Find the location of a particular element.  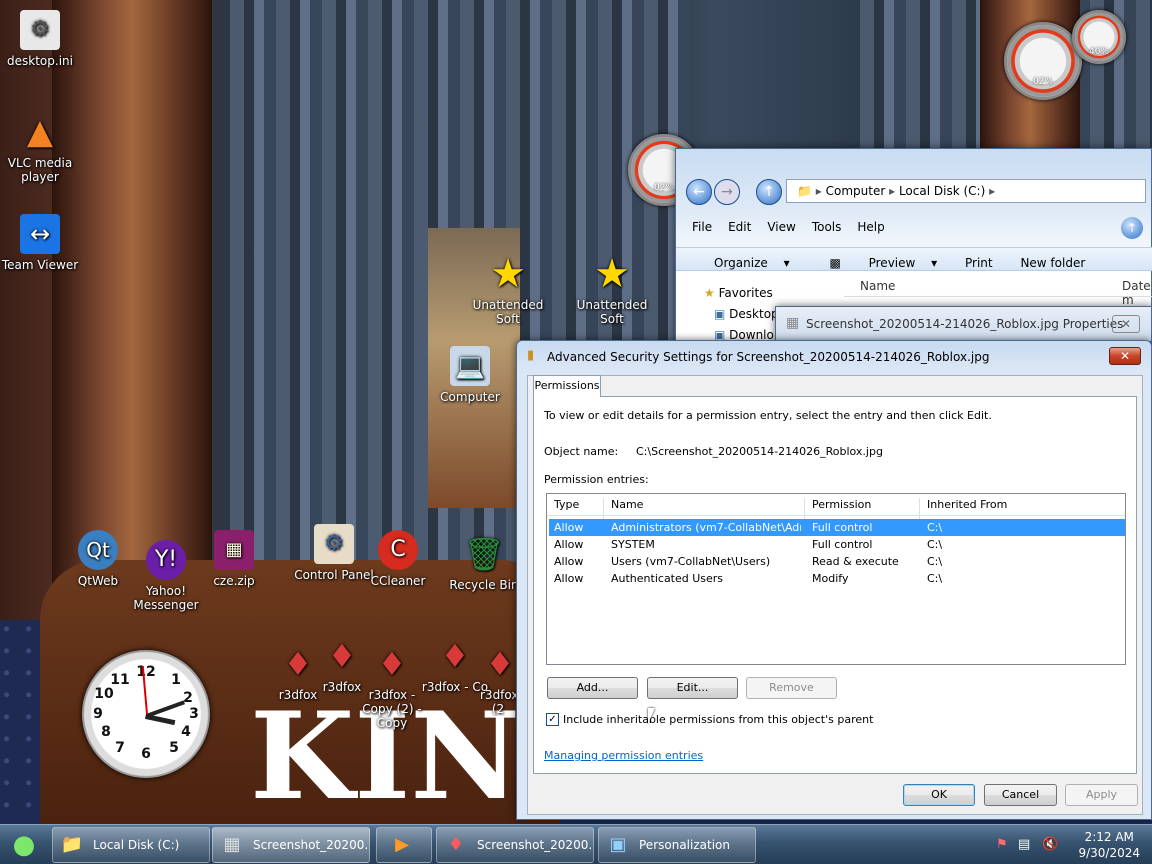

table-row: Allow SYSTEM Full control C:\ is located at coordinates (837, 544).